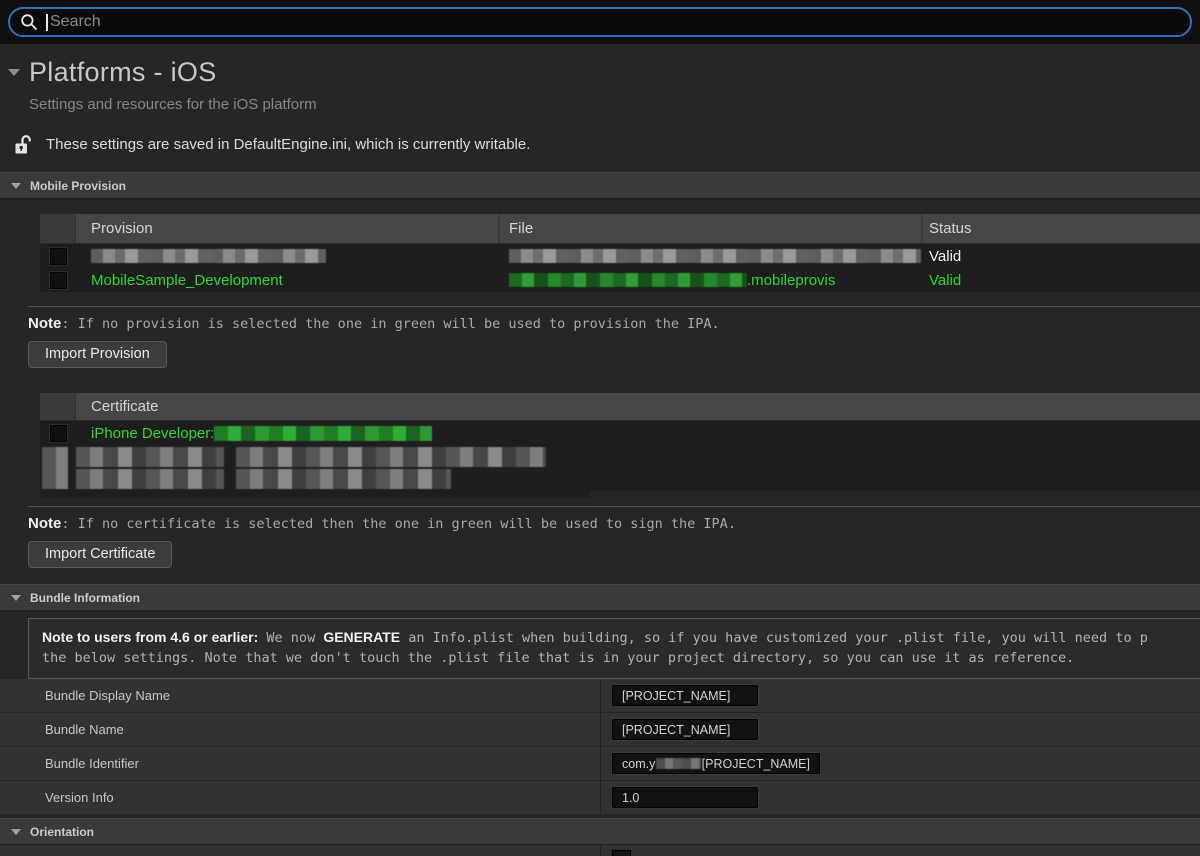  Describe the element at coordinates (208, 256) in the screenshot. I see `redacted-provision-name` at that location.